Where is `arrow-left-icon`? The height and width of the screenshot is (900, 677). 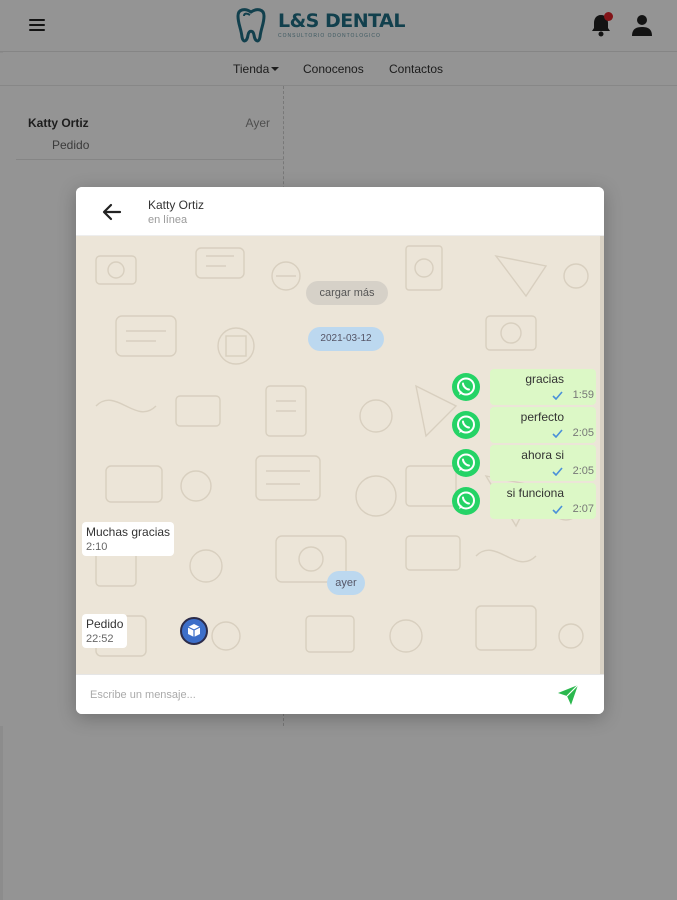
arrow-left-icon is located at coordinates (112, 212).